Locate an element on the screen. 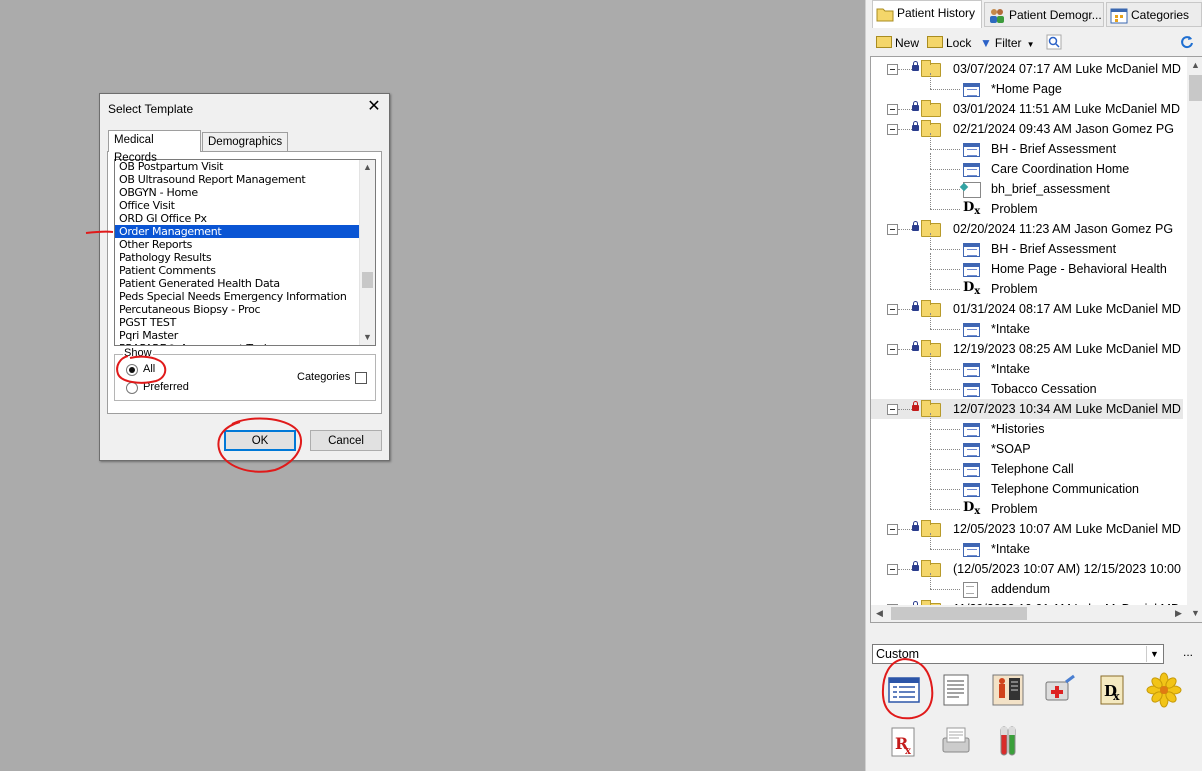 This screenshot has width=1202, height=771. close-icon: ✕ is located at coordinates (374, 107).